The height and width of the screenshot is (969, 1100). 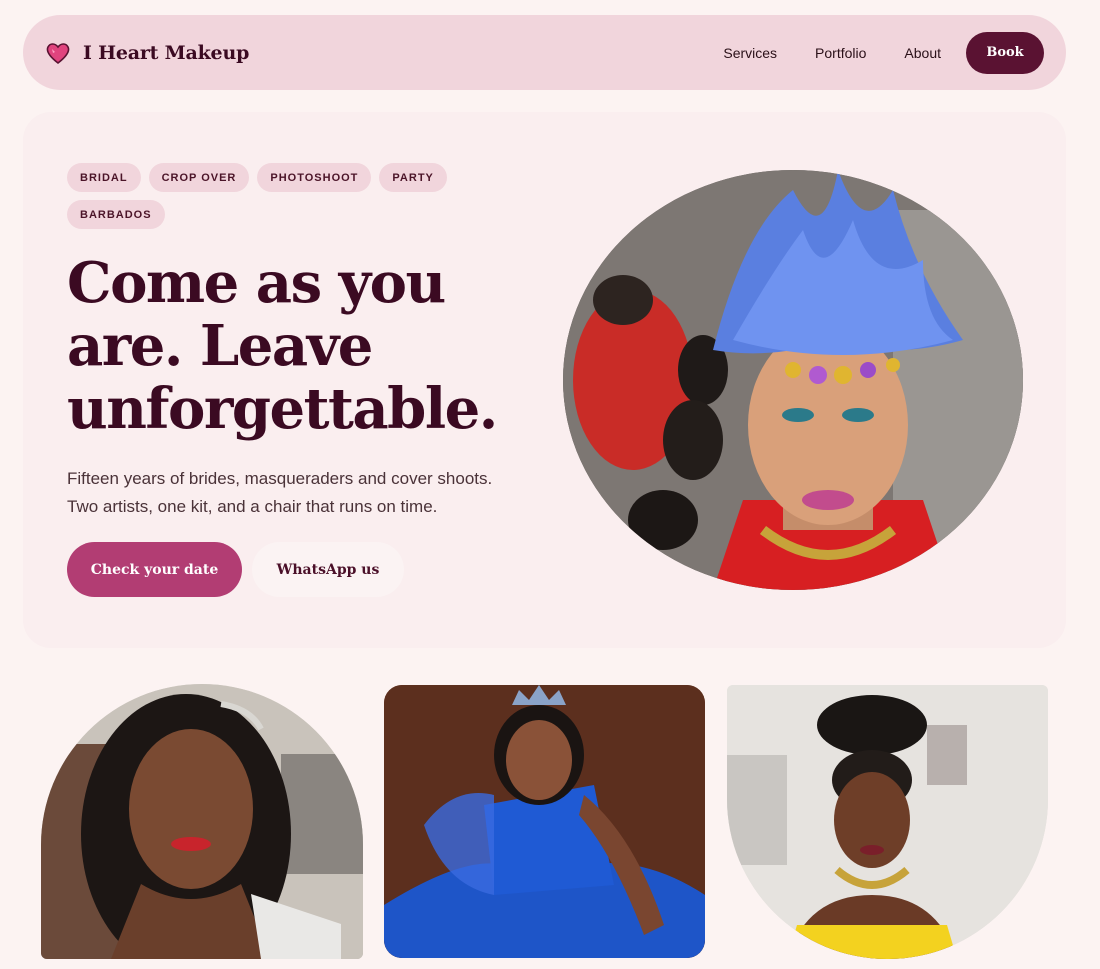 I want to click on gallery-image-yellow-outfit, so click(x=887, y=822).